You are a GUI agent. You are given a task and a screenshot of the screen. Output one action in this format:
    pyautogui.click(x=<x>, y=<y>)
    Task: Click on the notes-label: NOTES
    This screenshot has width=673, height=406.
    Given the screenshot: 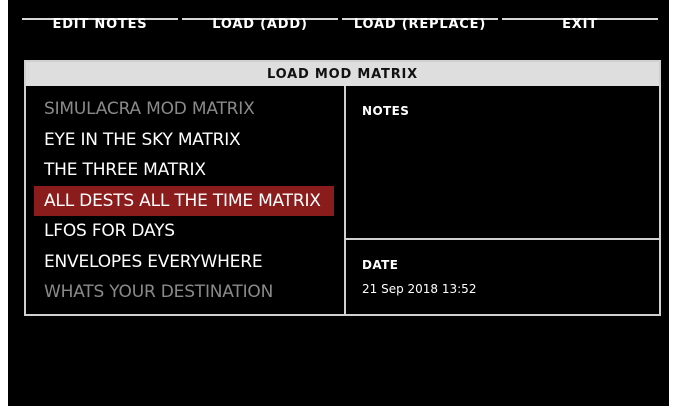 What is the action you would take?
    pyautogui.click(x=386, y=111)
    